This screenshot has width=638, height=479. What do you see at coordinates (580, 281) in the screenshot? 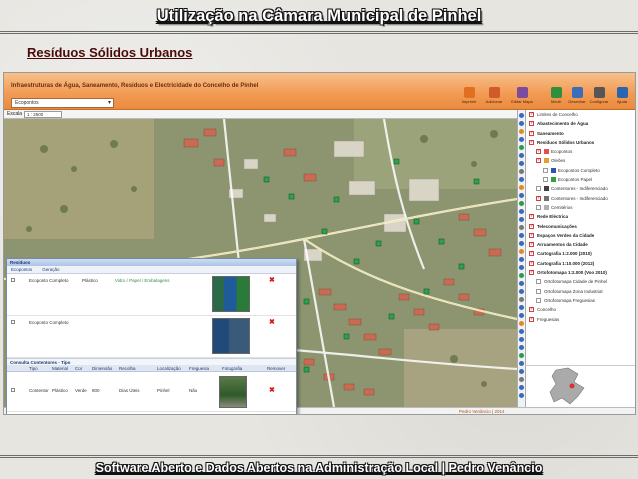
I see `legend-item: Ortofotomapa Cidade de Pinhel` at bounding box center [580, 281].